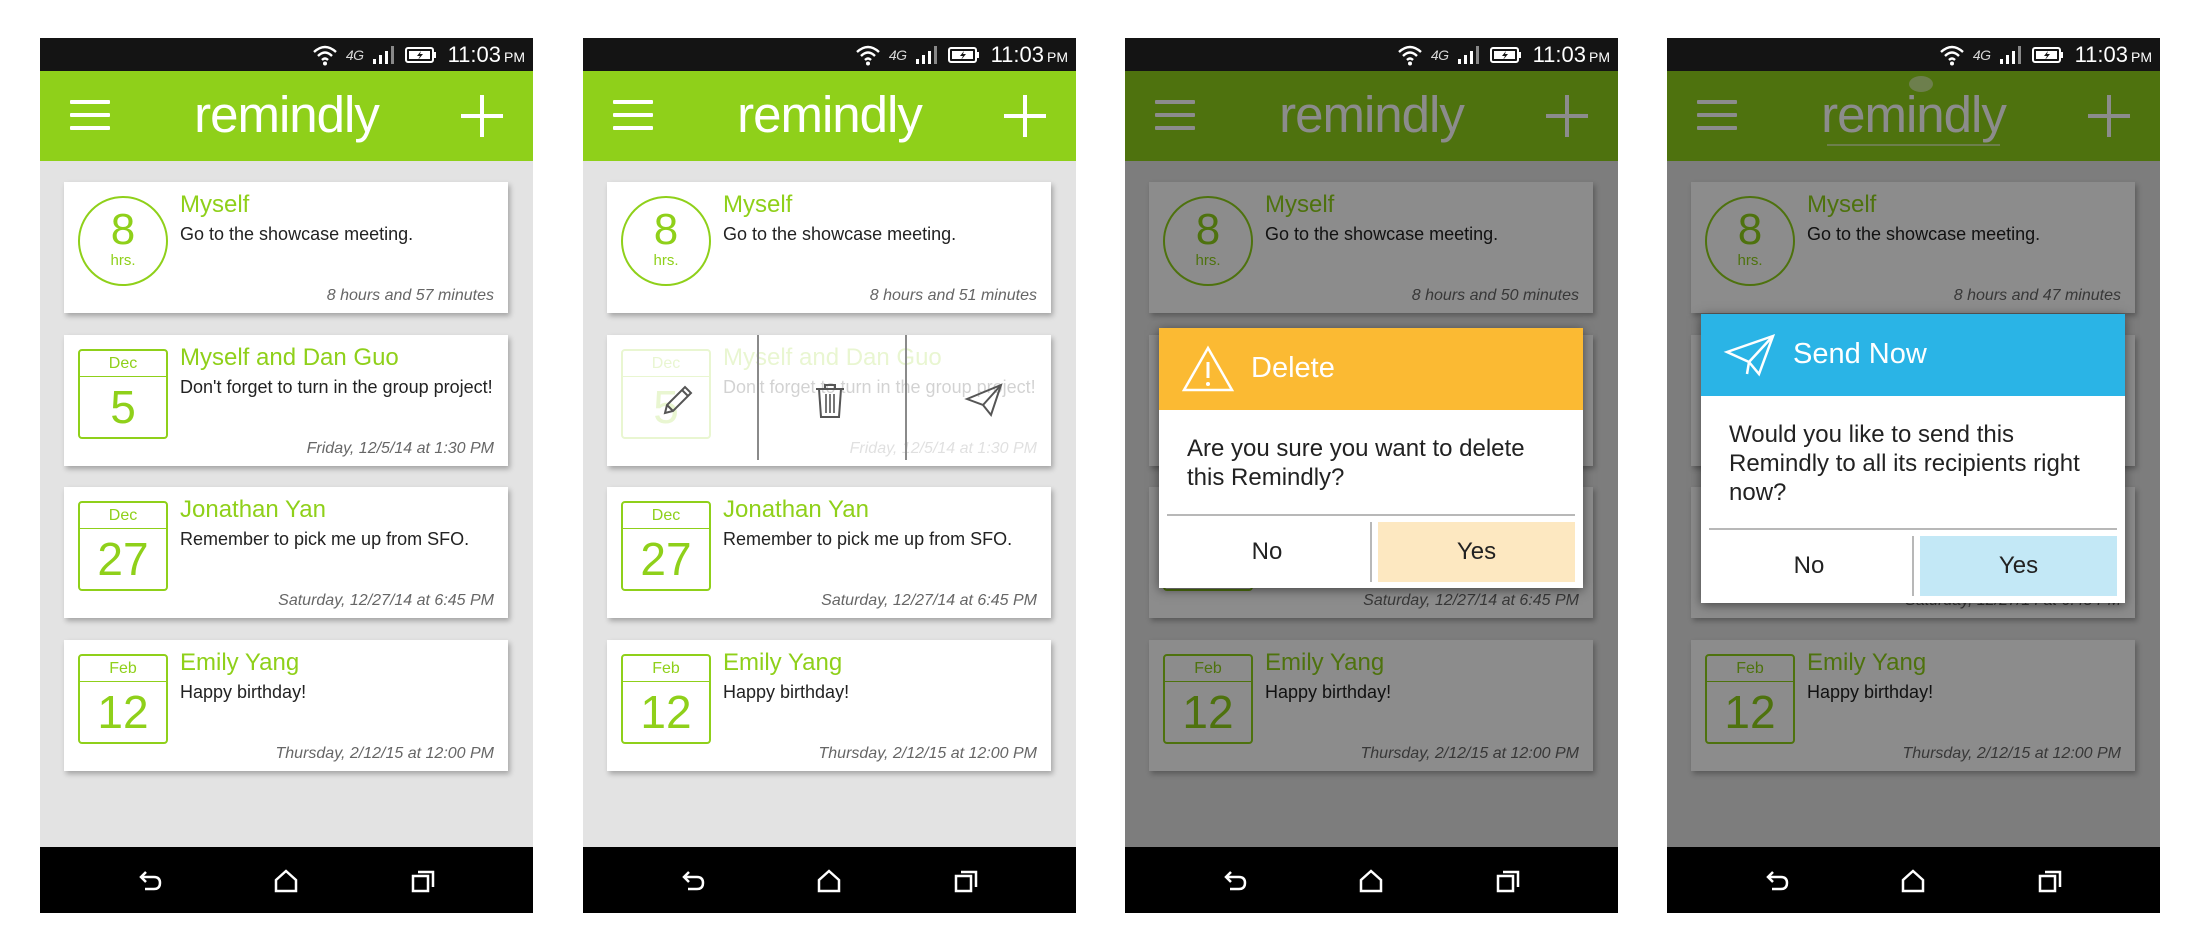 This screenshot has width=2200, height=950. I want to click on pencil-icon, so click(678, 400).